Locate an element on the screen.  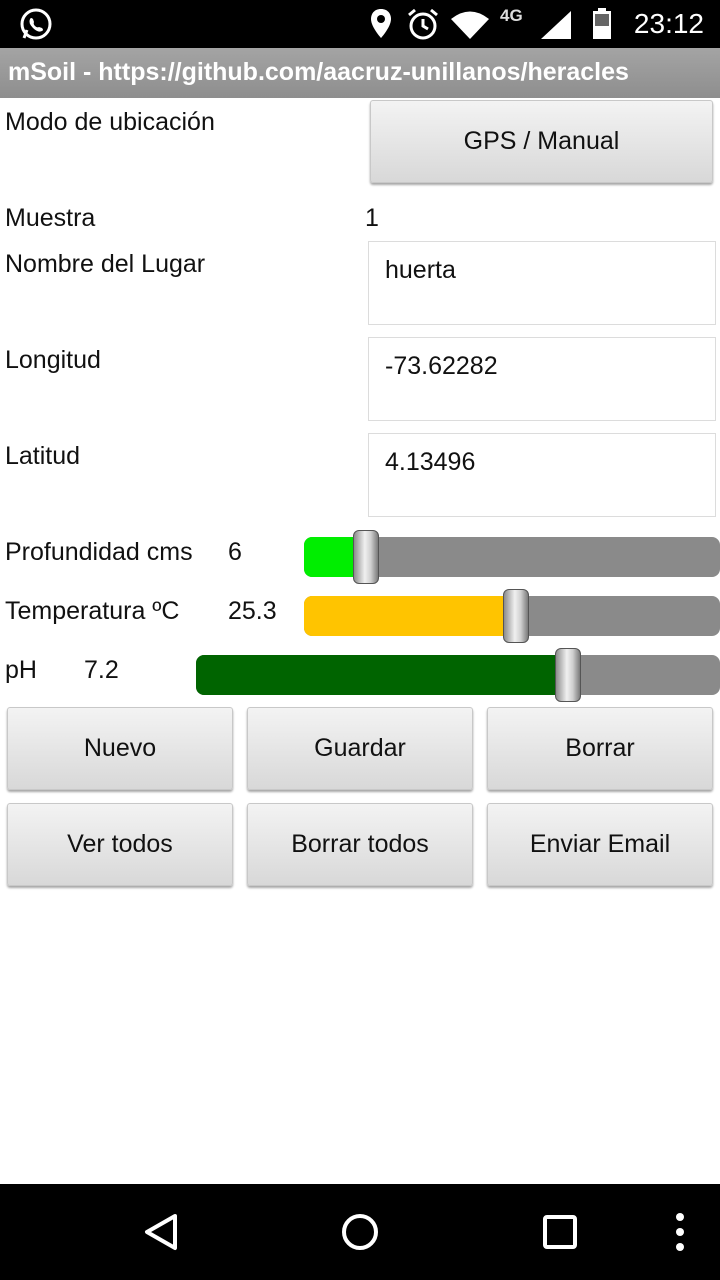
temperature-slider is located at coordinates (512, 616).